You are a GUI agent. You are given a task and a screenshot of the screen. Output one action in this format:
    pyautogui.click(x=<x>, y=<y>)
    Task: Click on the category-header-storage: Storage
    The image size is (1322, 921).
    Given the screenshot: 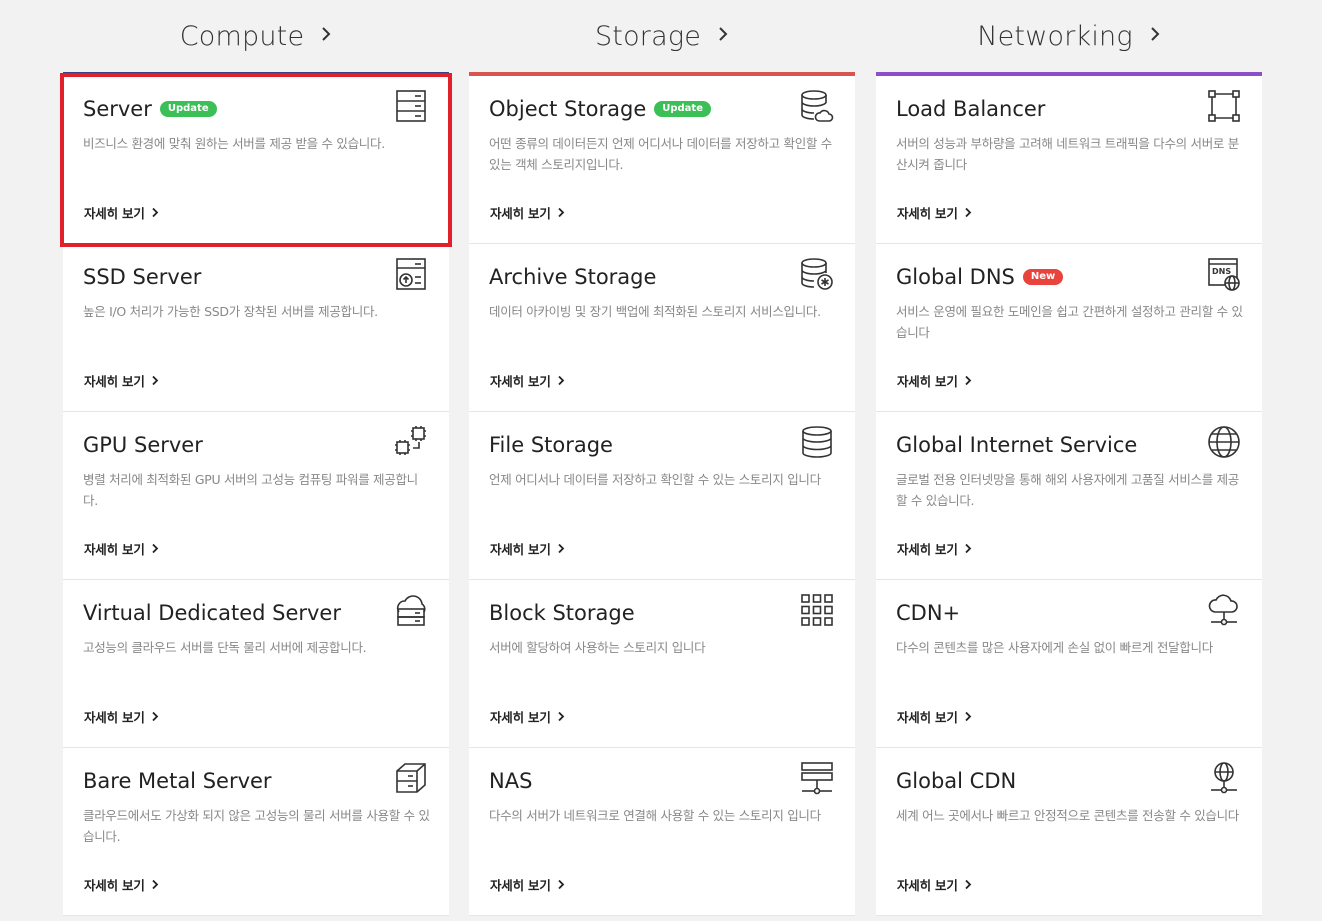 What is the action you would take?
    pyautogui.click(x=662, y=36)
    